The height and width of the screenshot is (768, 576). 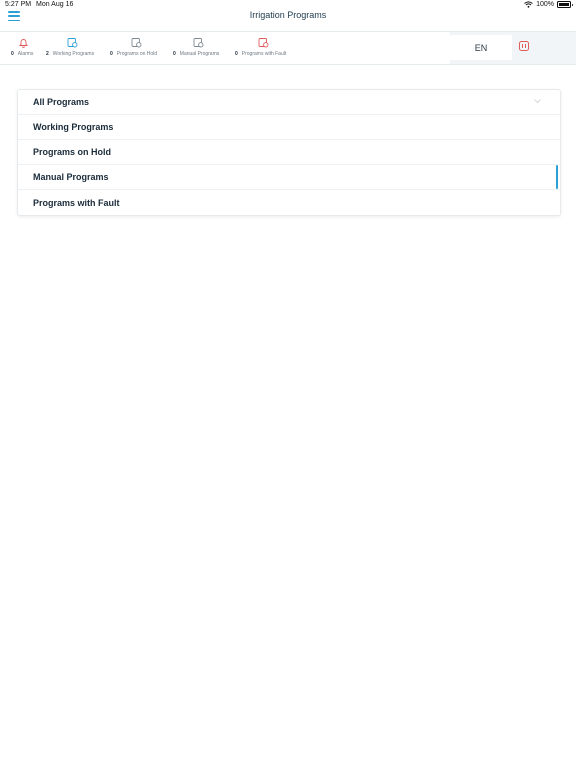 What do you see at coordinates (557, 177) in the screenshot?
I see `scroll-indicator` at bounding box center [557, 177].